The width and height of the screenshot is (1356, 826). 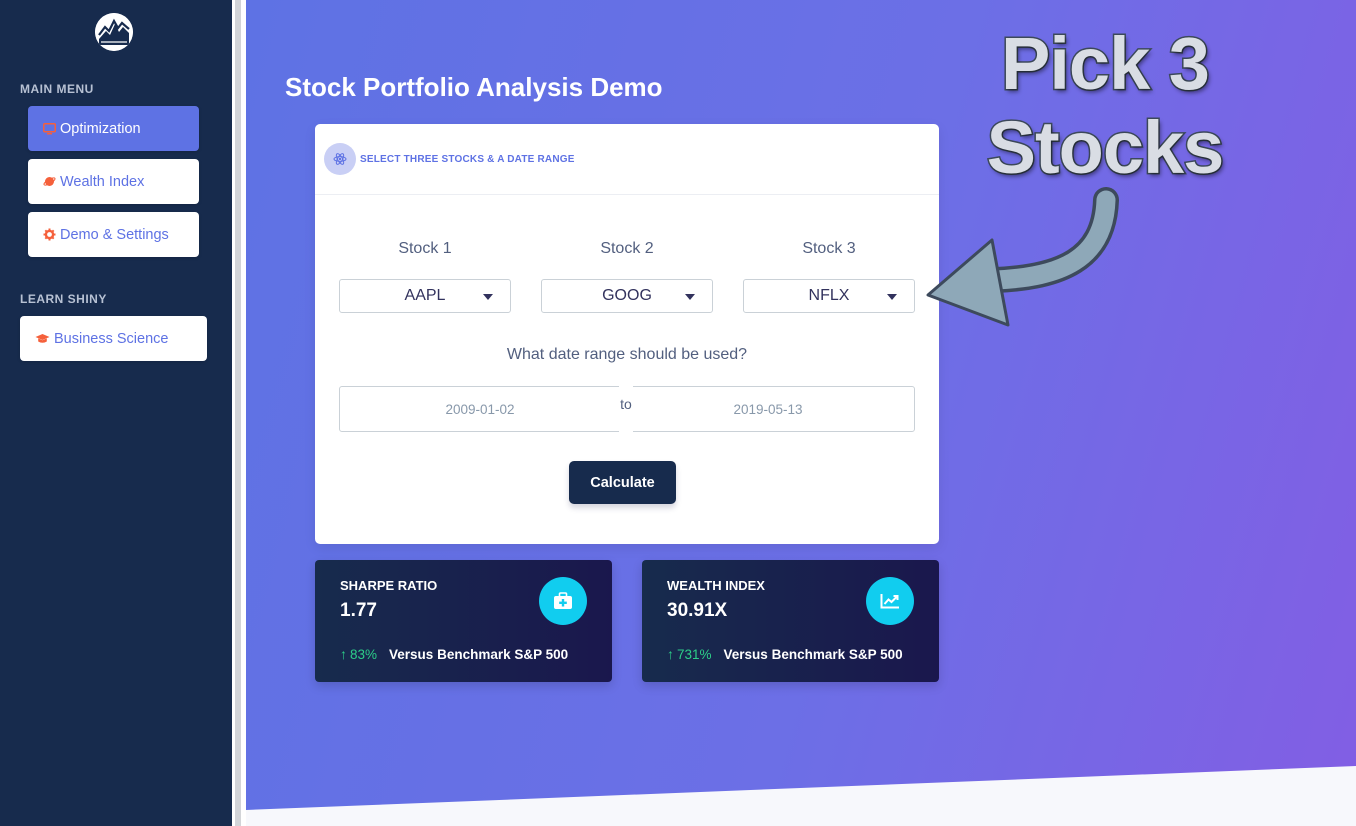 I want to click on annotation-line-1: Pick 3, so click(x=1106, y=64).